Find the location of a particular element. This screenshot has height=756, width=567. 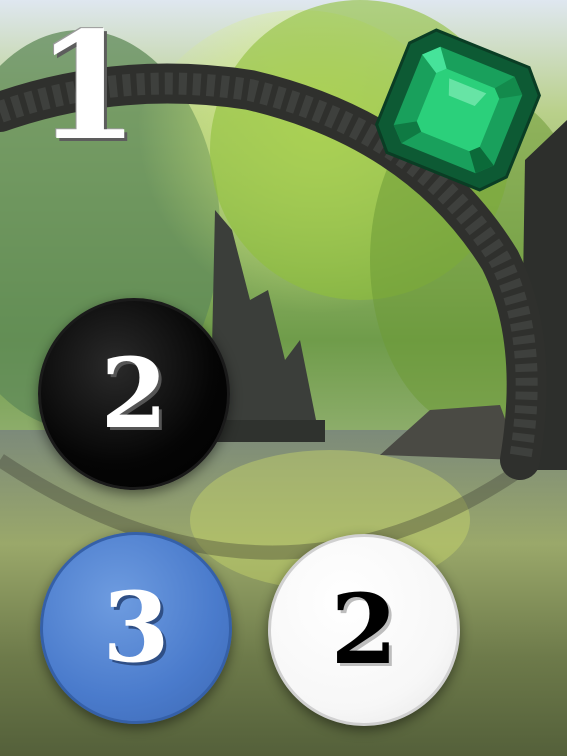

emerald-gem-icon is located at coordinates (458, 110).